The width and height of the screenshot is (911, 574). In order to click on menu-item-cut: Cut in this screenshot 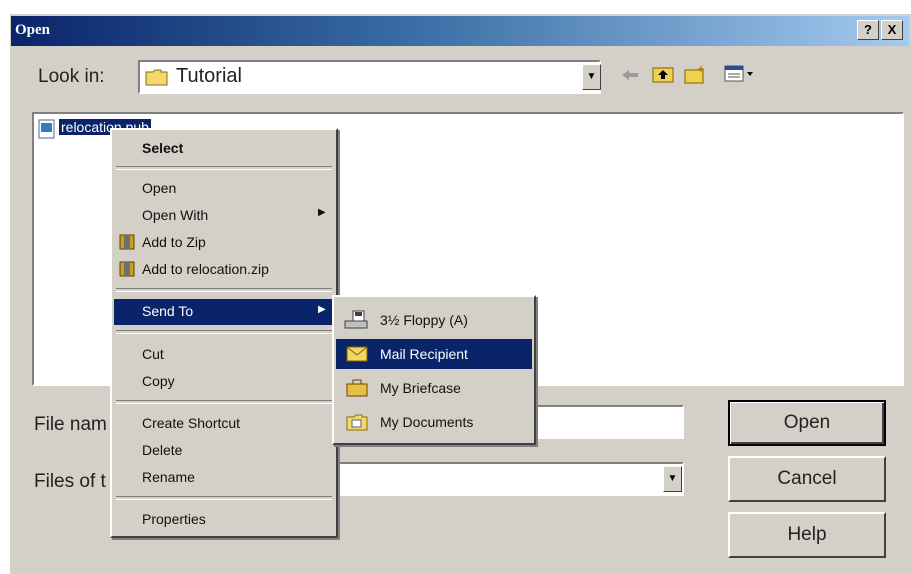, I will do `click(224, 354)`.